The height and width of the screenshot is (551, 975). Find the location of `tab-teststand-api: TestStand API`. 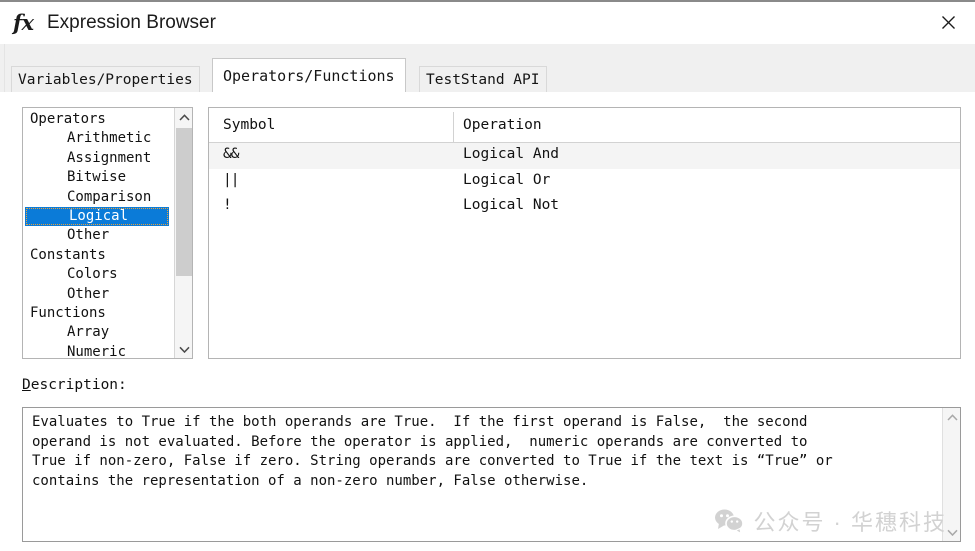

tab-teststand-api: TestStand API is located at coordinates (483, 79).